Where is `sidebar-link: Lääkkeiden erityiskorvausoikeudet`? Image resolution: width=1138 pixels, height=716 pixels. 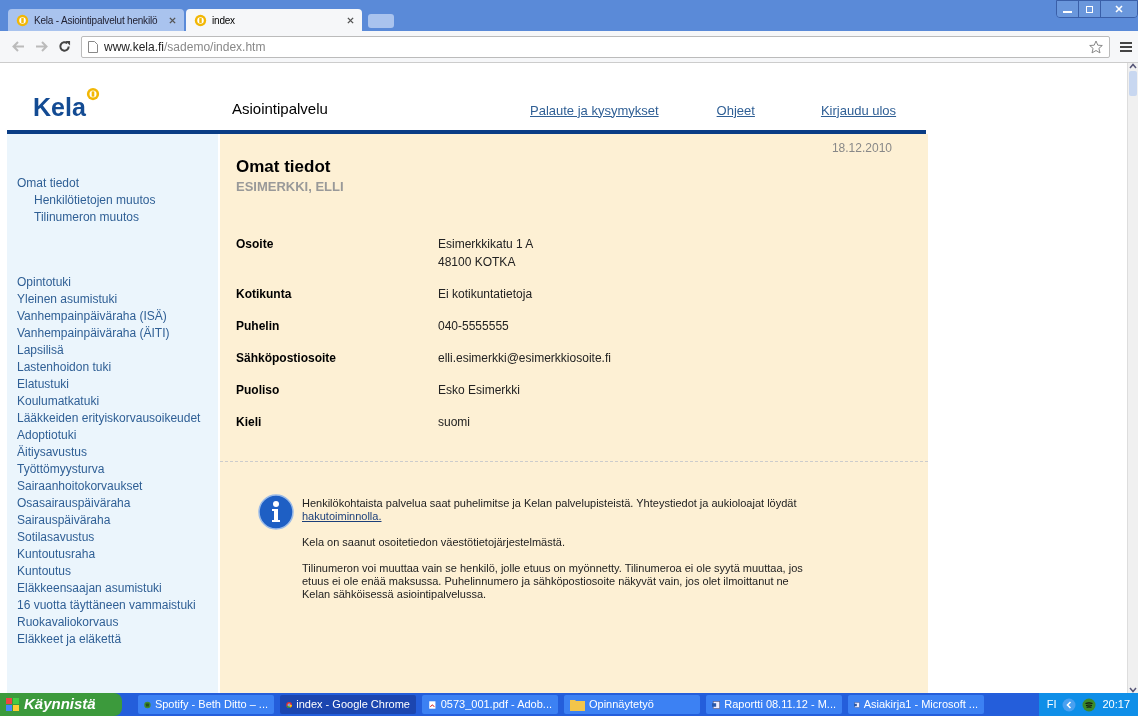
sidebar-link: Lääkkeiden erityiskorvausoikeudet is located at coordinates (114, 418).